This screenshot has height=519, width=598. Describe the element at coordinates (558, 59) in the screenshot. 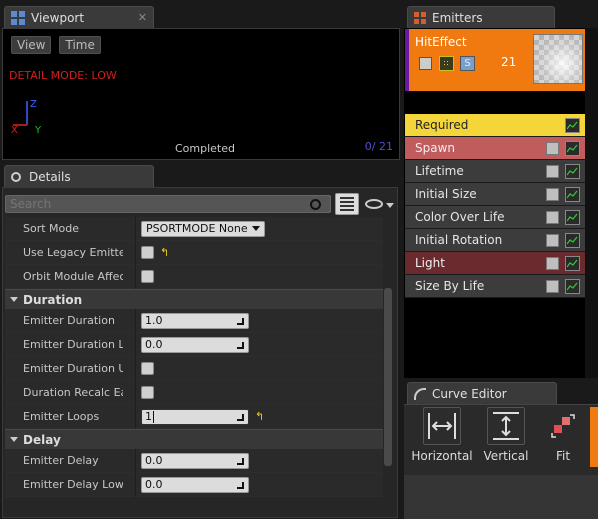

I see `emitter-thumbnail` at that location.